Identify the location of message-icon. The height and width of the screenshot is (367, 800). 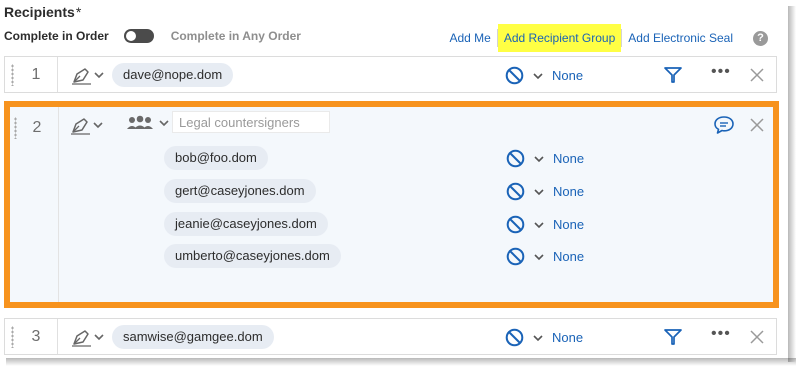
(724, 125).